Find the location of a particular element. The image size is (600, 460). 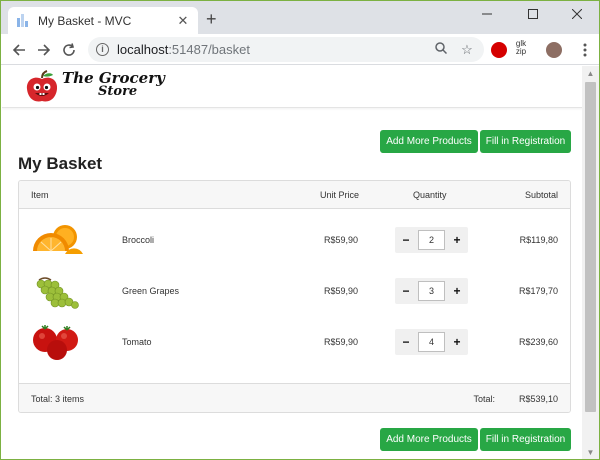

column-header-quantity: Quantity is located at coordinates (430, 195).